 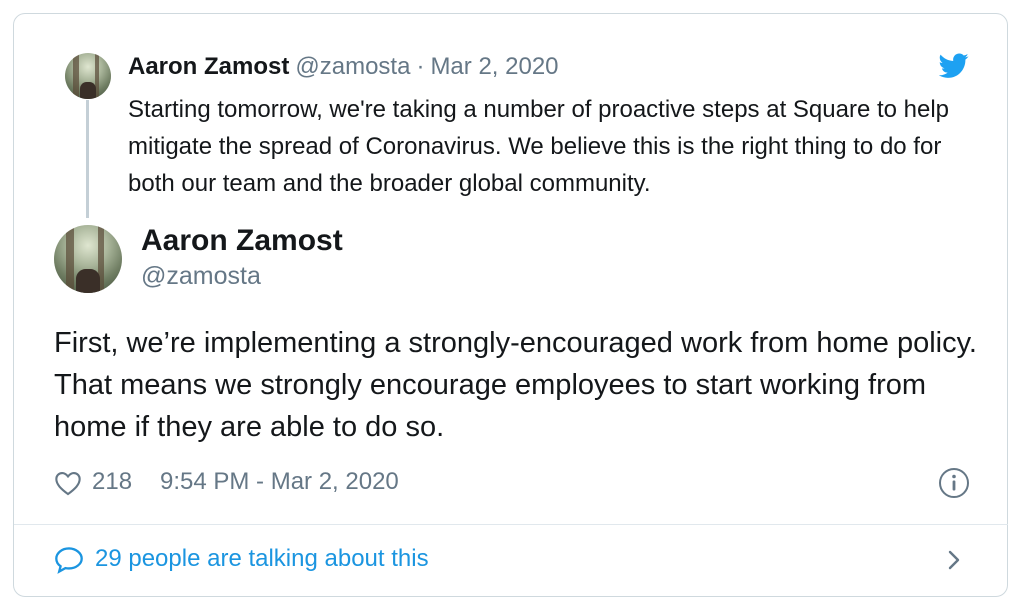 What do you see at coordinates (87, 159) in the screenshot?
I see `thread-connector-line` at bounding box center [87, 159].